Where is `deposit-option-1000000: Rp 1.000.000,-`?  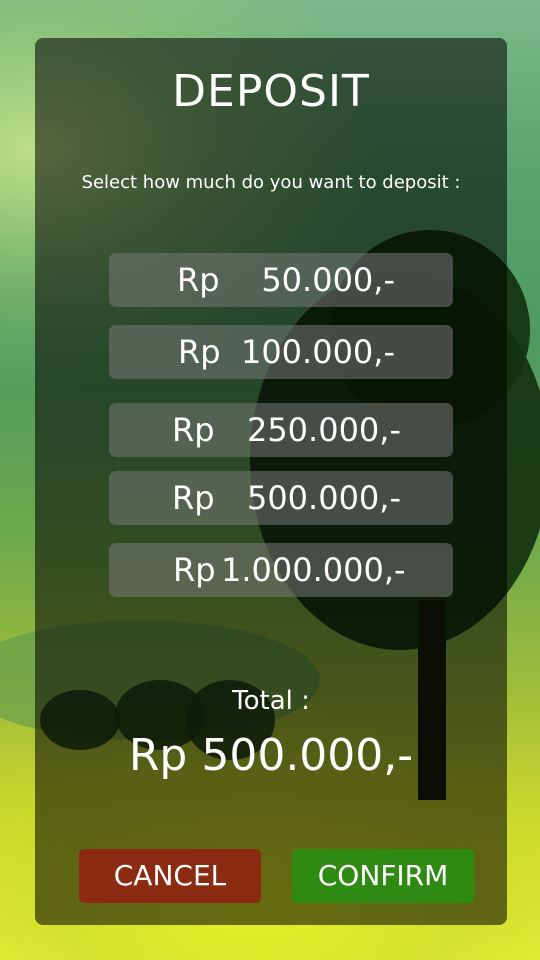
deposit-option-1000000: Rp 1.000.000,- is located at coordinates (281, 570).